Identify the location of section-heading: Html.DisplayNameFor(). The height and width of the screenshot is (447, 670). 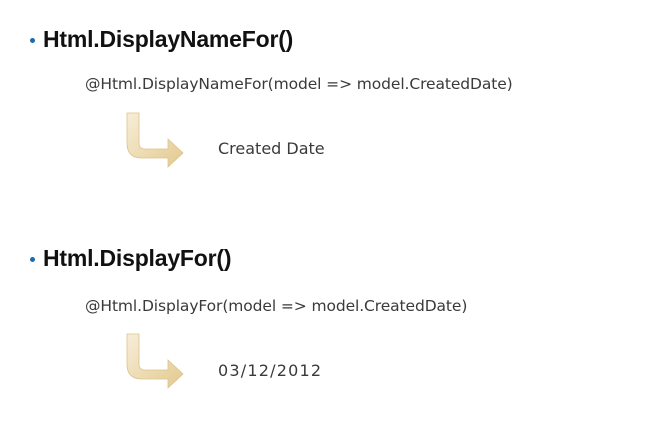
(168, 38).